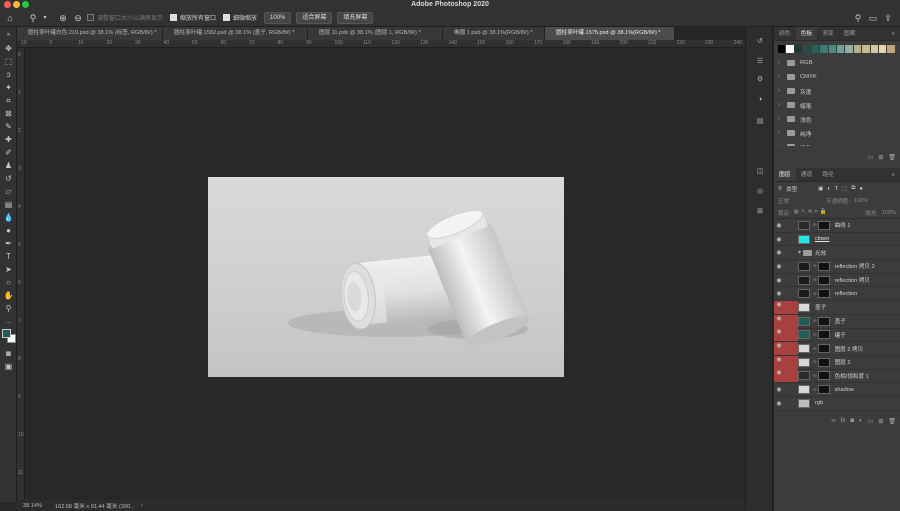 This screenshot has width=900, height=511. Describe the element at coordinates (837, 349) in the screenshot. I see `layer-row: ◉ ∞ 图层 2 拷贝` at that location.